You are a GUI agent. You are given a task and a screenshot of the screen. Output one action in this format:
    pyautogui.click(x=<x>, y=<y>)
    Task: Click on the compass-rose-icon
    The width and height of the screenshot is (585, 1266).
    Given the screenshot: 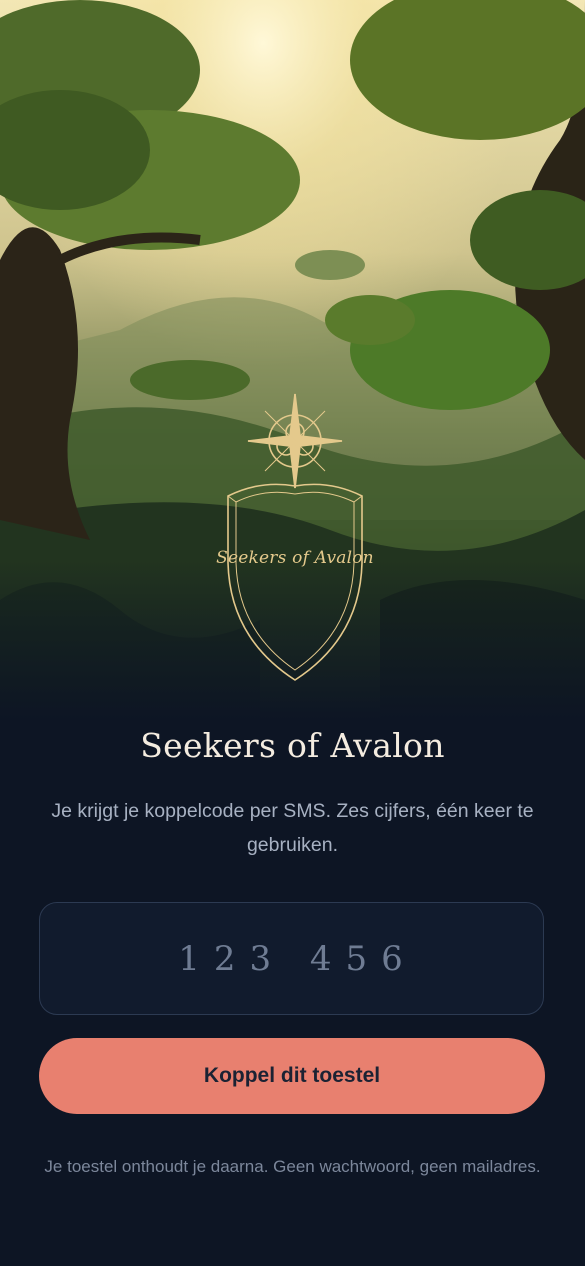 What is the action you would take?
    pyautogui.click(x=295, y=537)
    